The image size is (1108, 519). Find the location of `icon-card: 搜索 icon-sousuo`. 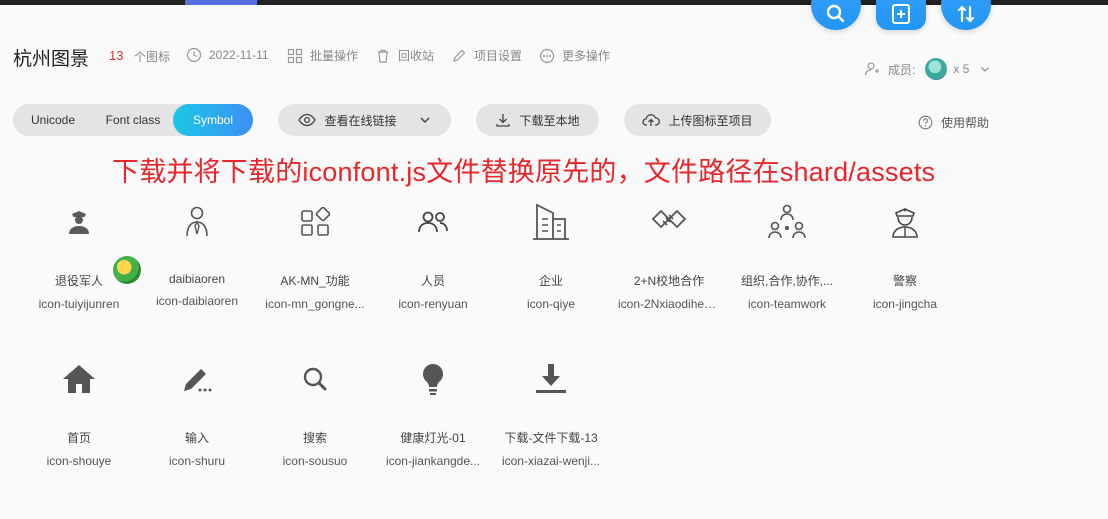

icon-card: 搜索 icon-sousuo is located at coordinates (315, 413).